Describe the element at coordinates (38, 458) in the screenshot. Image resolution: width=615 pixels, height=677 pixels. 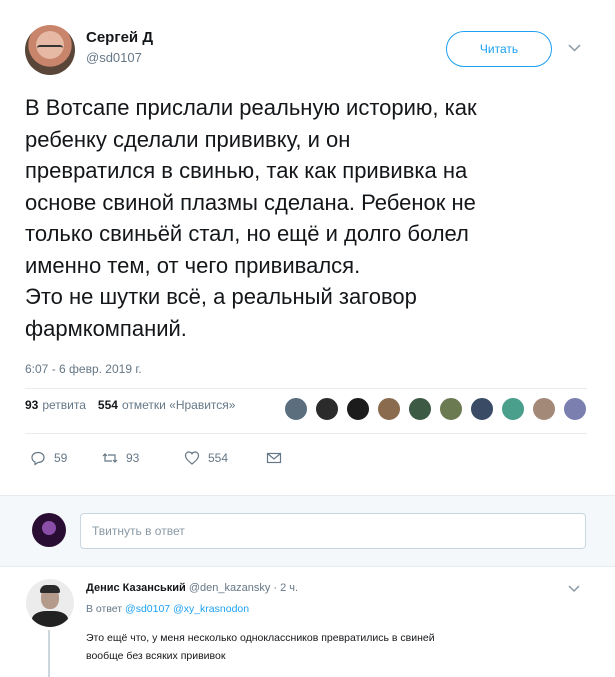
I see `reply-icon` at that location.